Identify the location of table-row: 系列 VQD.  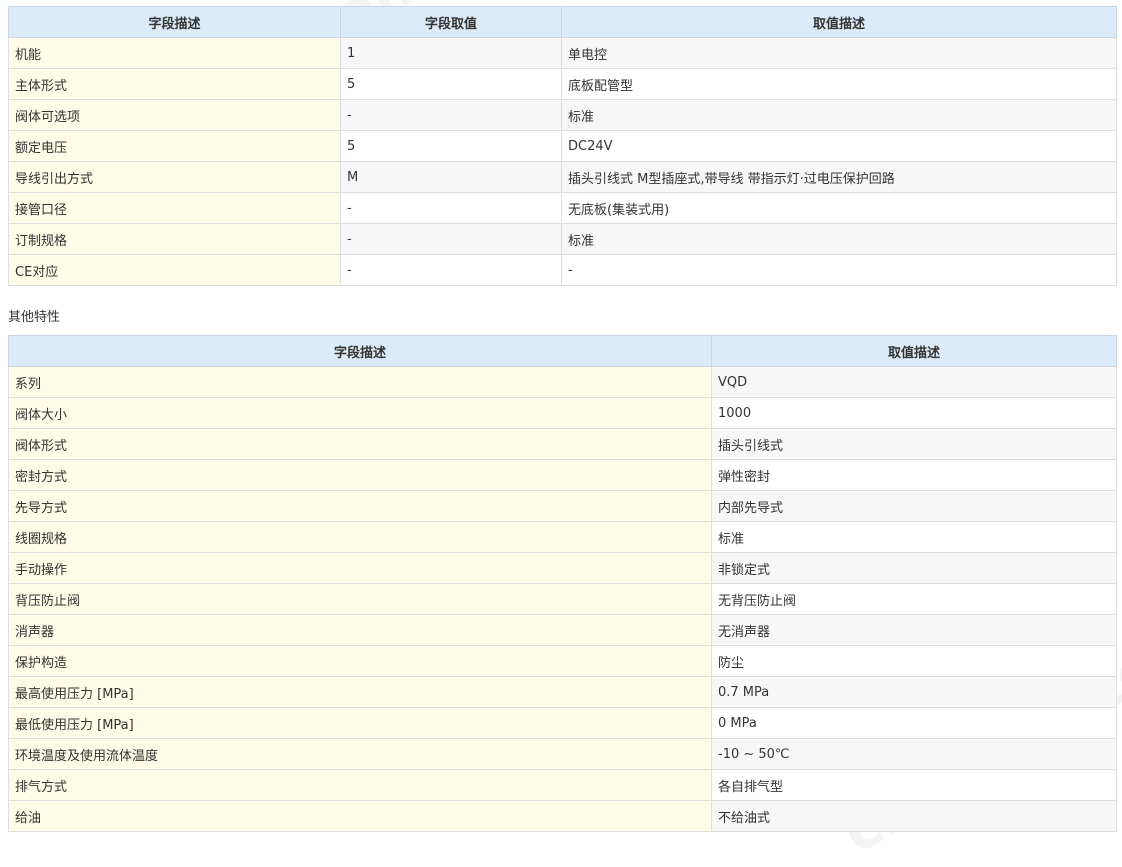
(562, 382).